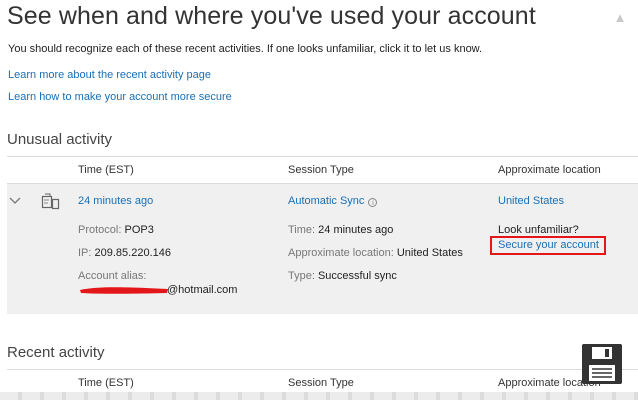 Image resolution: width=638 pixels, height=400 pixels. I want to click on type-label: Type:, so click(301, 276).